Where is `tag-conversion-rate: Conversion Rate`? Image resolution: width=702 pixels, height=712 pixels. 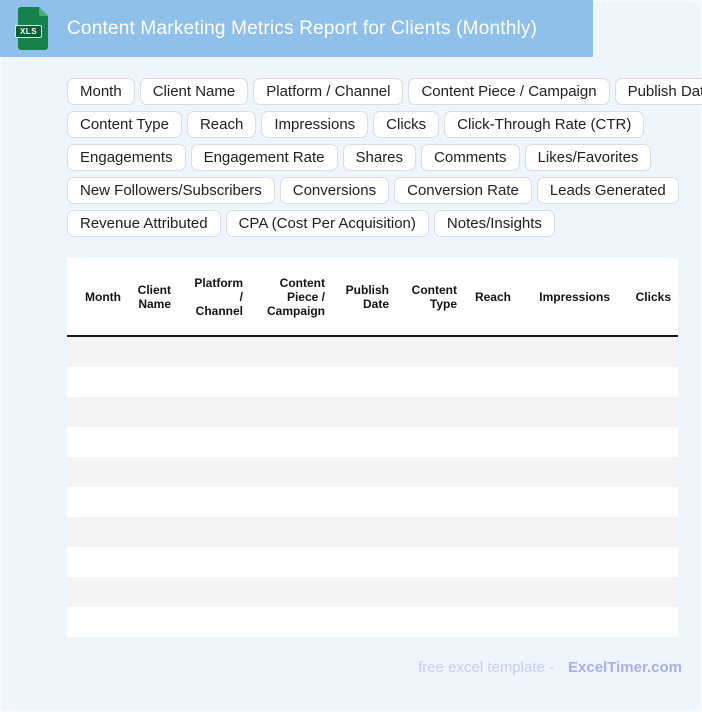
tag-conversion-rate: Conversion Rate is located at coordinates (463, 190).